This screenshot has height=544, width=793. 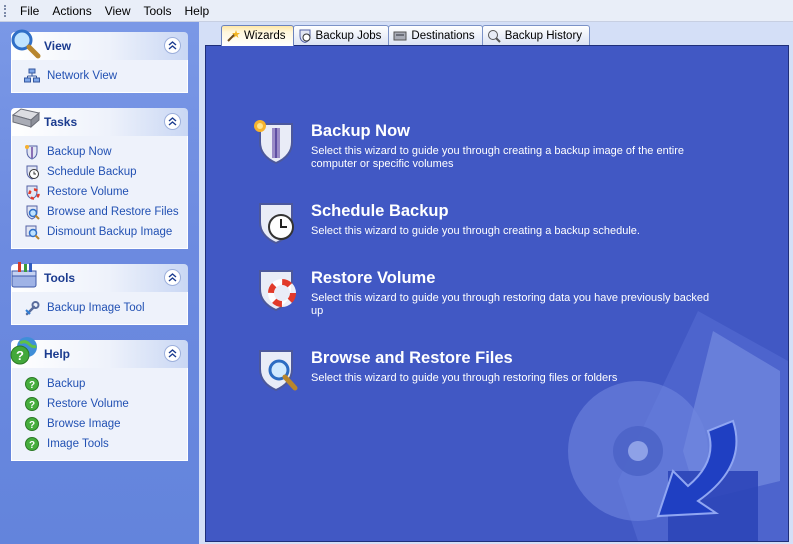 I want to click on task-label: Dismount Backup Image, so click(x=110, y=232).